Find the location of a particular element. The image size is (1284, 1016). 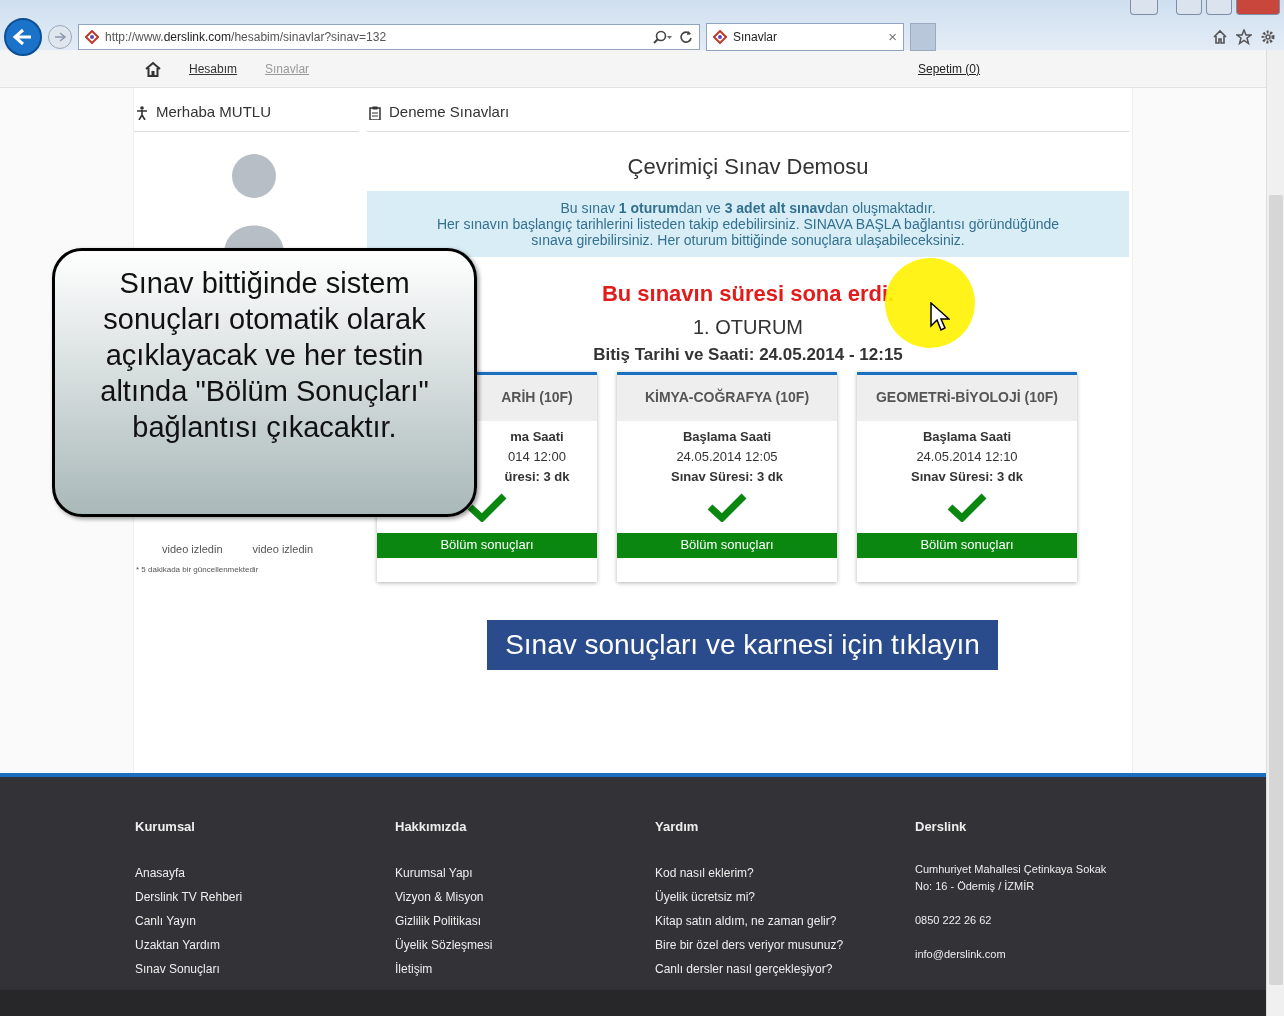

back-button is located at coordinates (23, 37).